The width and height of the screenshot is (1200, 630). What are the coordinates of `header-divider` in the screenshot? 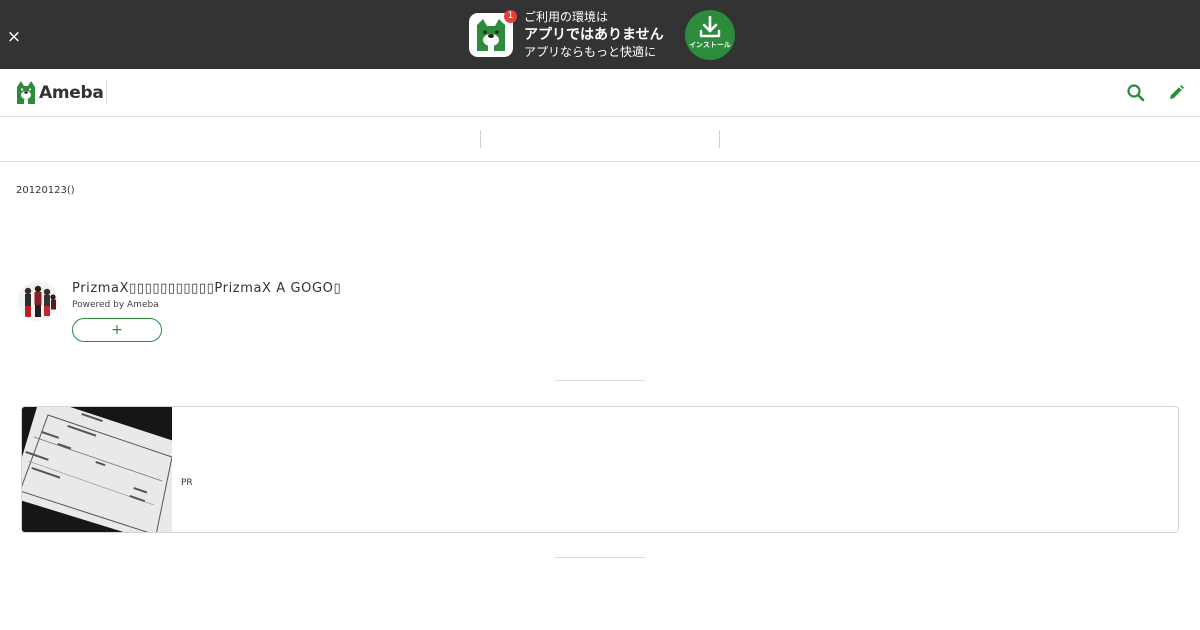 It's located at (106, 92).